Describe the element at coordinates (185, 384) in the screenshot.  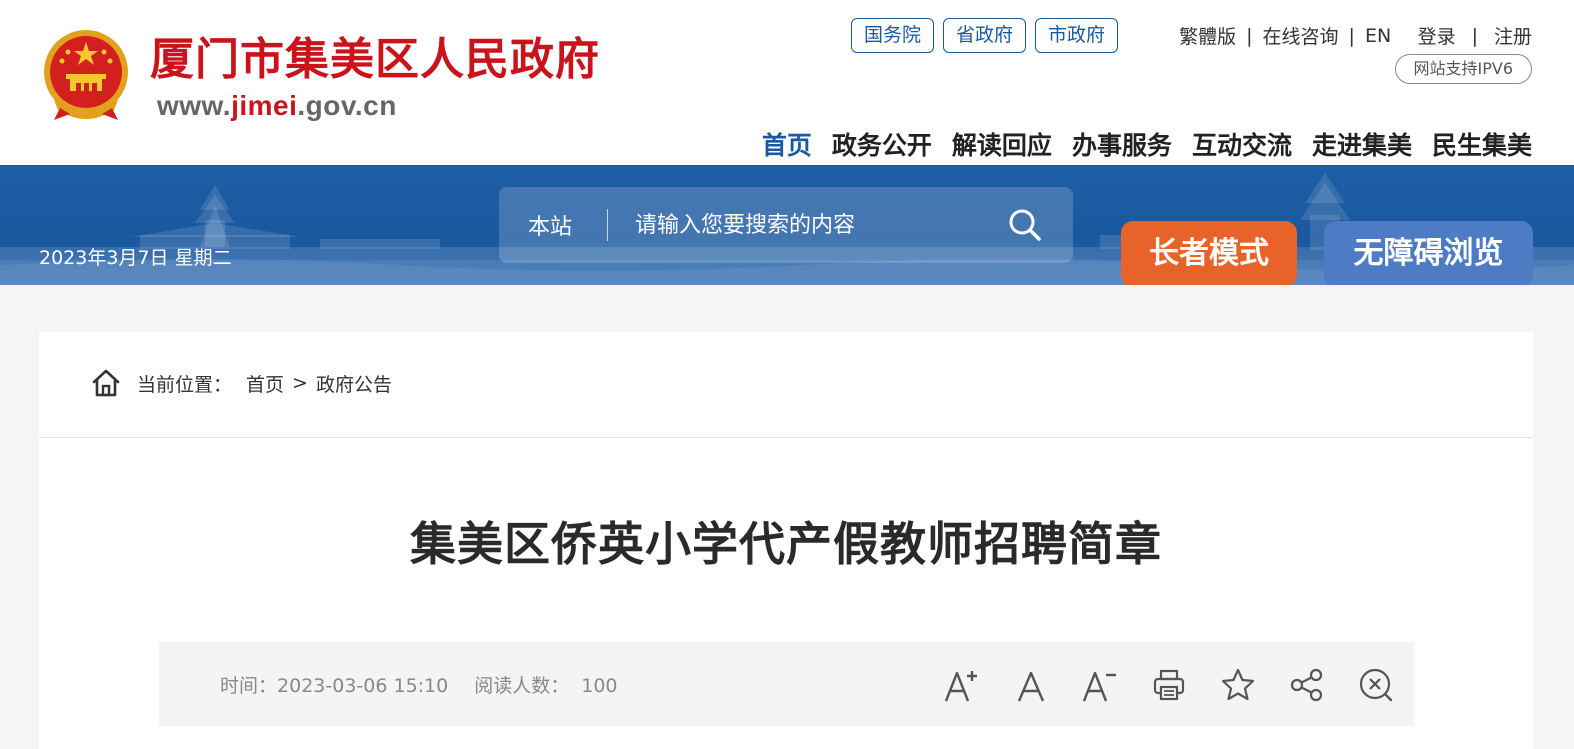
I see `breadcrumb-label: 当前位置：` at that location.